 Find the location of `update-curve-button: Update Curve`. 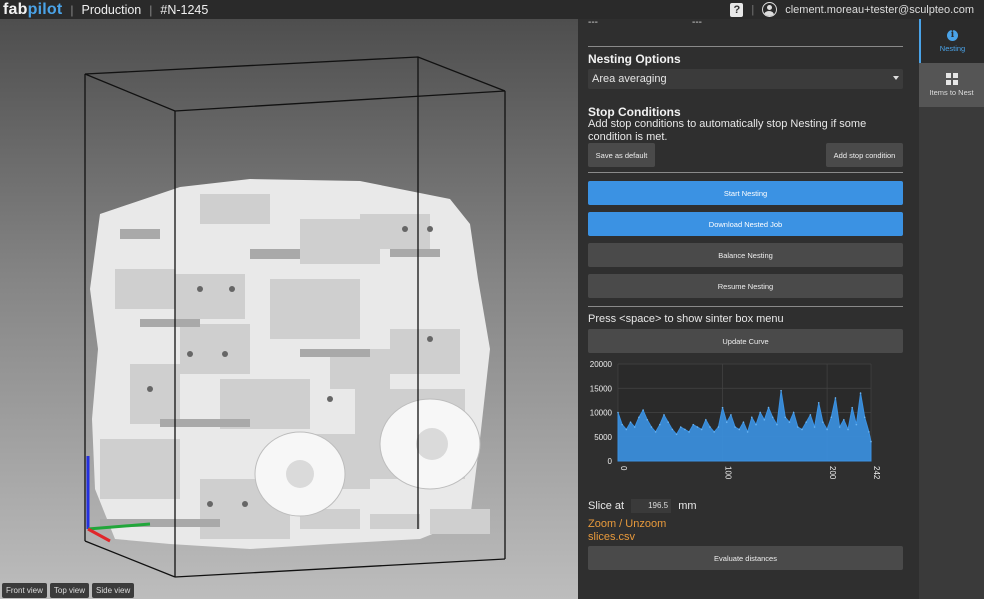

update-curve-button: Update Curve is located at coordinates (745, 341).